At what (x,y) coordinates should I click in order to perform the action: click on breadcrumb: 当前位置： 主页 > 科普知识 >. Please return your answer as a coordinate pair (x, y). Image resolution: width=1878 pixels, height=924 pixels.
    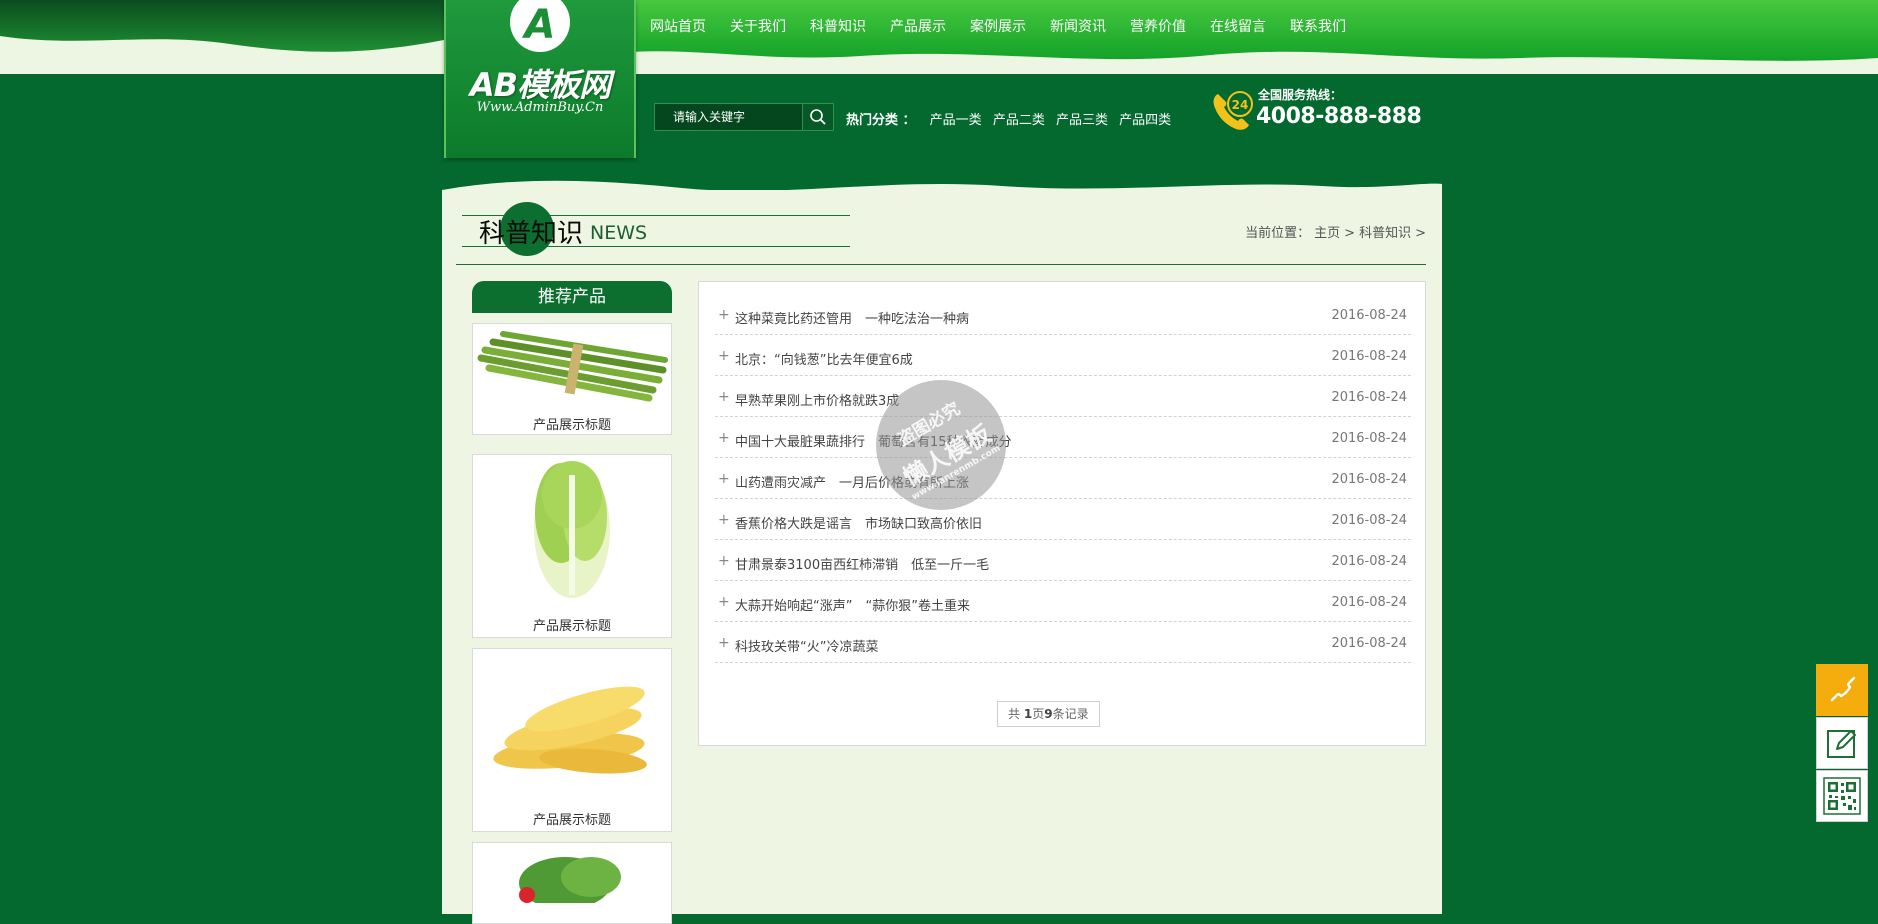
    Looking at the image, I should click on (1335, 231).